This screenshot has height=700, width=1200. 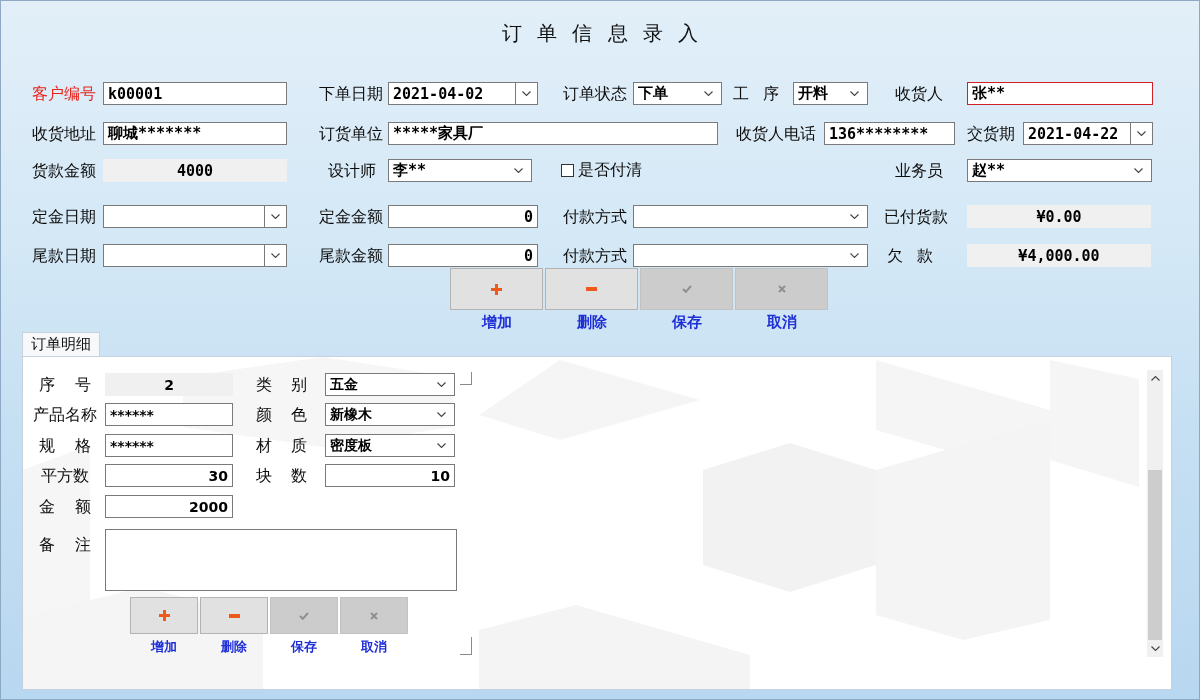 What do you see at coordinates (351, 133) in the screenshot?
I see `field-label: 订货单位` at bounding box center [351, 133].